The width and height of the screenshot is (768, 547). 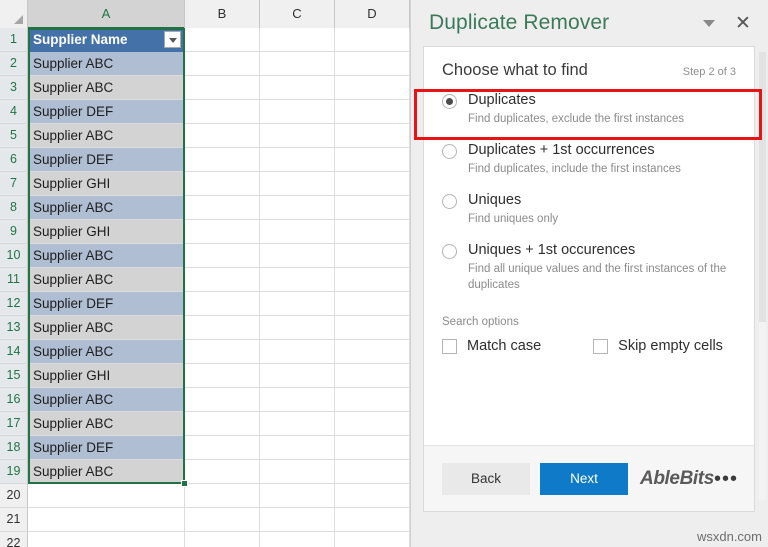 I want to click on grid-cell-D10, so click(x=372, y=256).